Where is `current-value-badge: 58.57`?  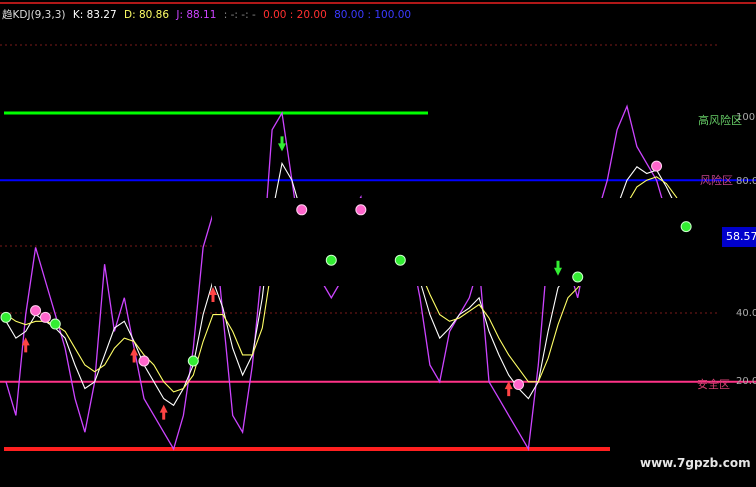
current-value-badge: 58.57 is located at coordinates (739, 237).